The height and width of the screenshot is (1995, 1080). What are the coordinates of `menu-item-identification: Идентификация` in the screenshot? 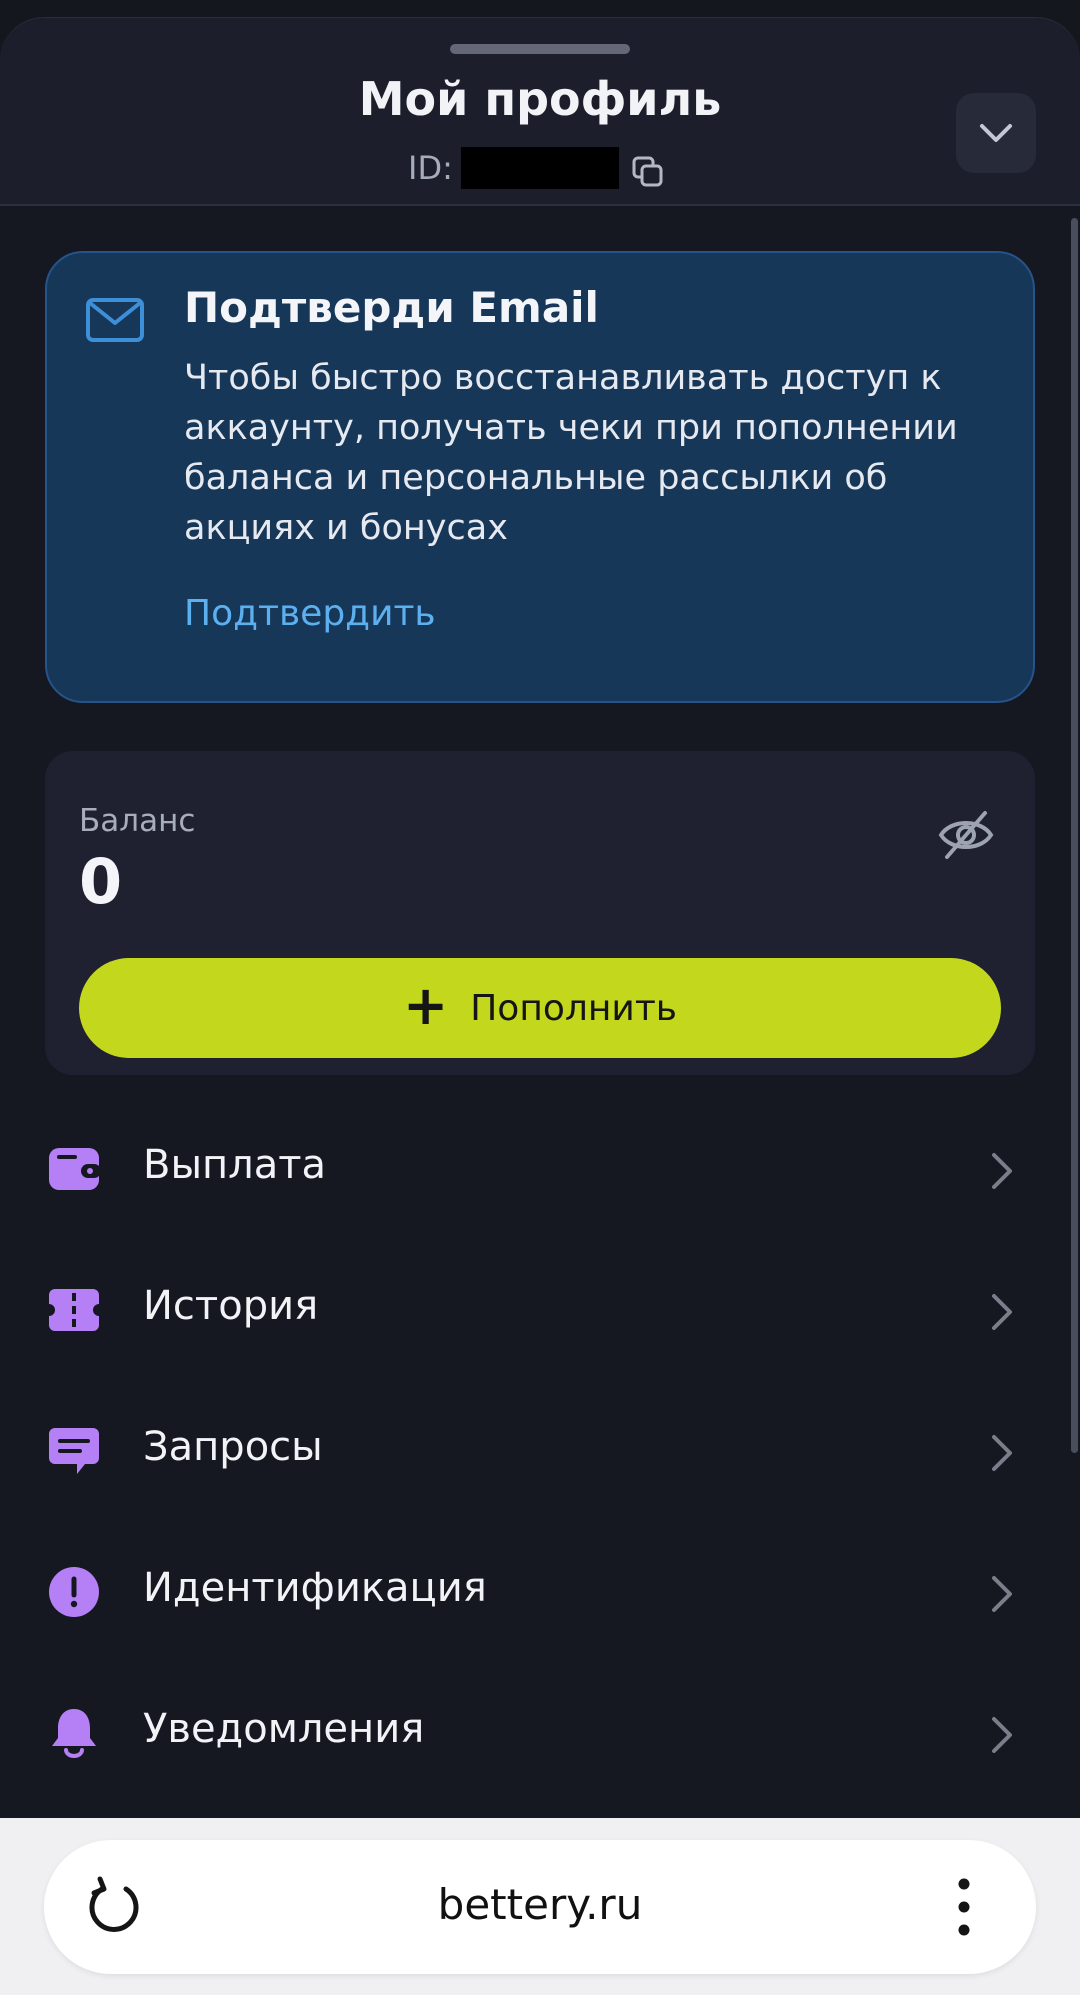 It's located at (540, 1592).